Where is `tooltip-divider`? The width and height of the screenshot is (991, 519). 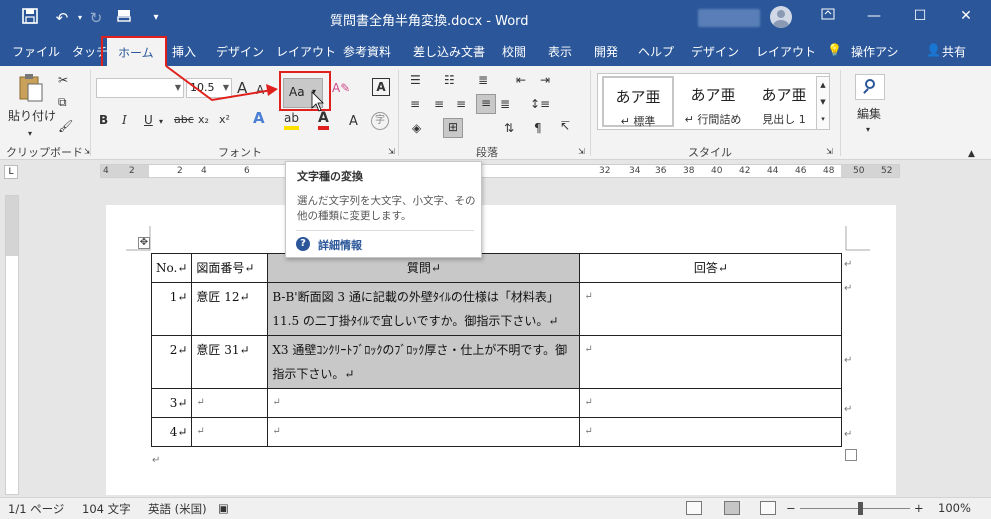 tooltip-divider is located at coordinates (385, 230).